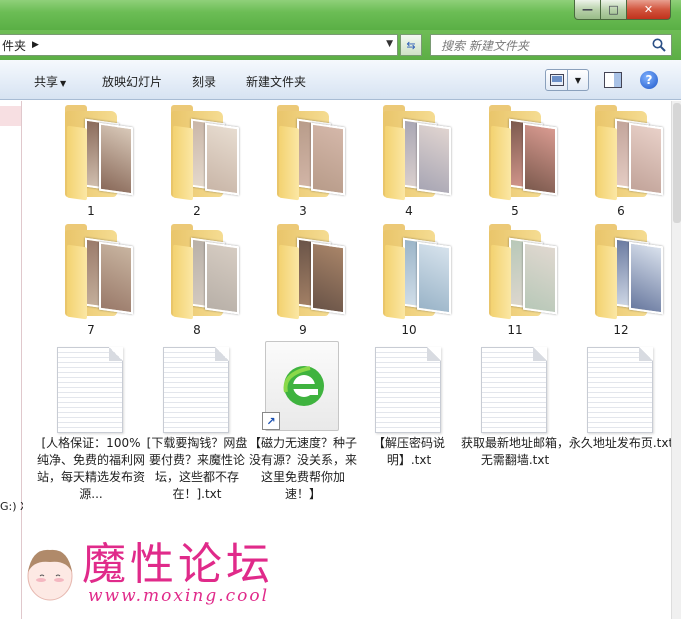 Image resolution: width=681 pixels, height=619 pixels. Describe the element at coordinates (11, 360) in the screenshot. I see `navigation-pane` at that location.